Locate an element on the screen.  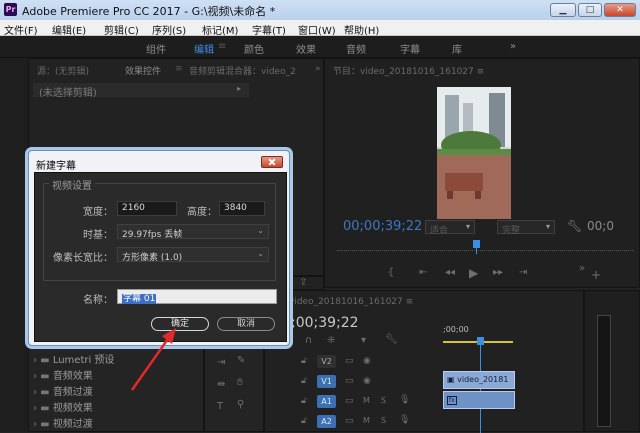
minimize-button: ▁ is located at coordinates (563, 10).